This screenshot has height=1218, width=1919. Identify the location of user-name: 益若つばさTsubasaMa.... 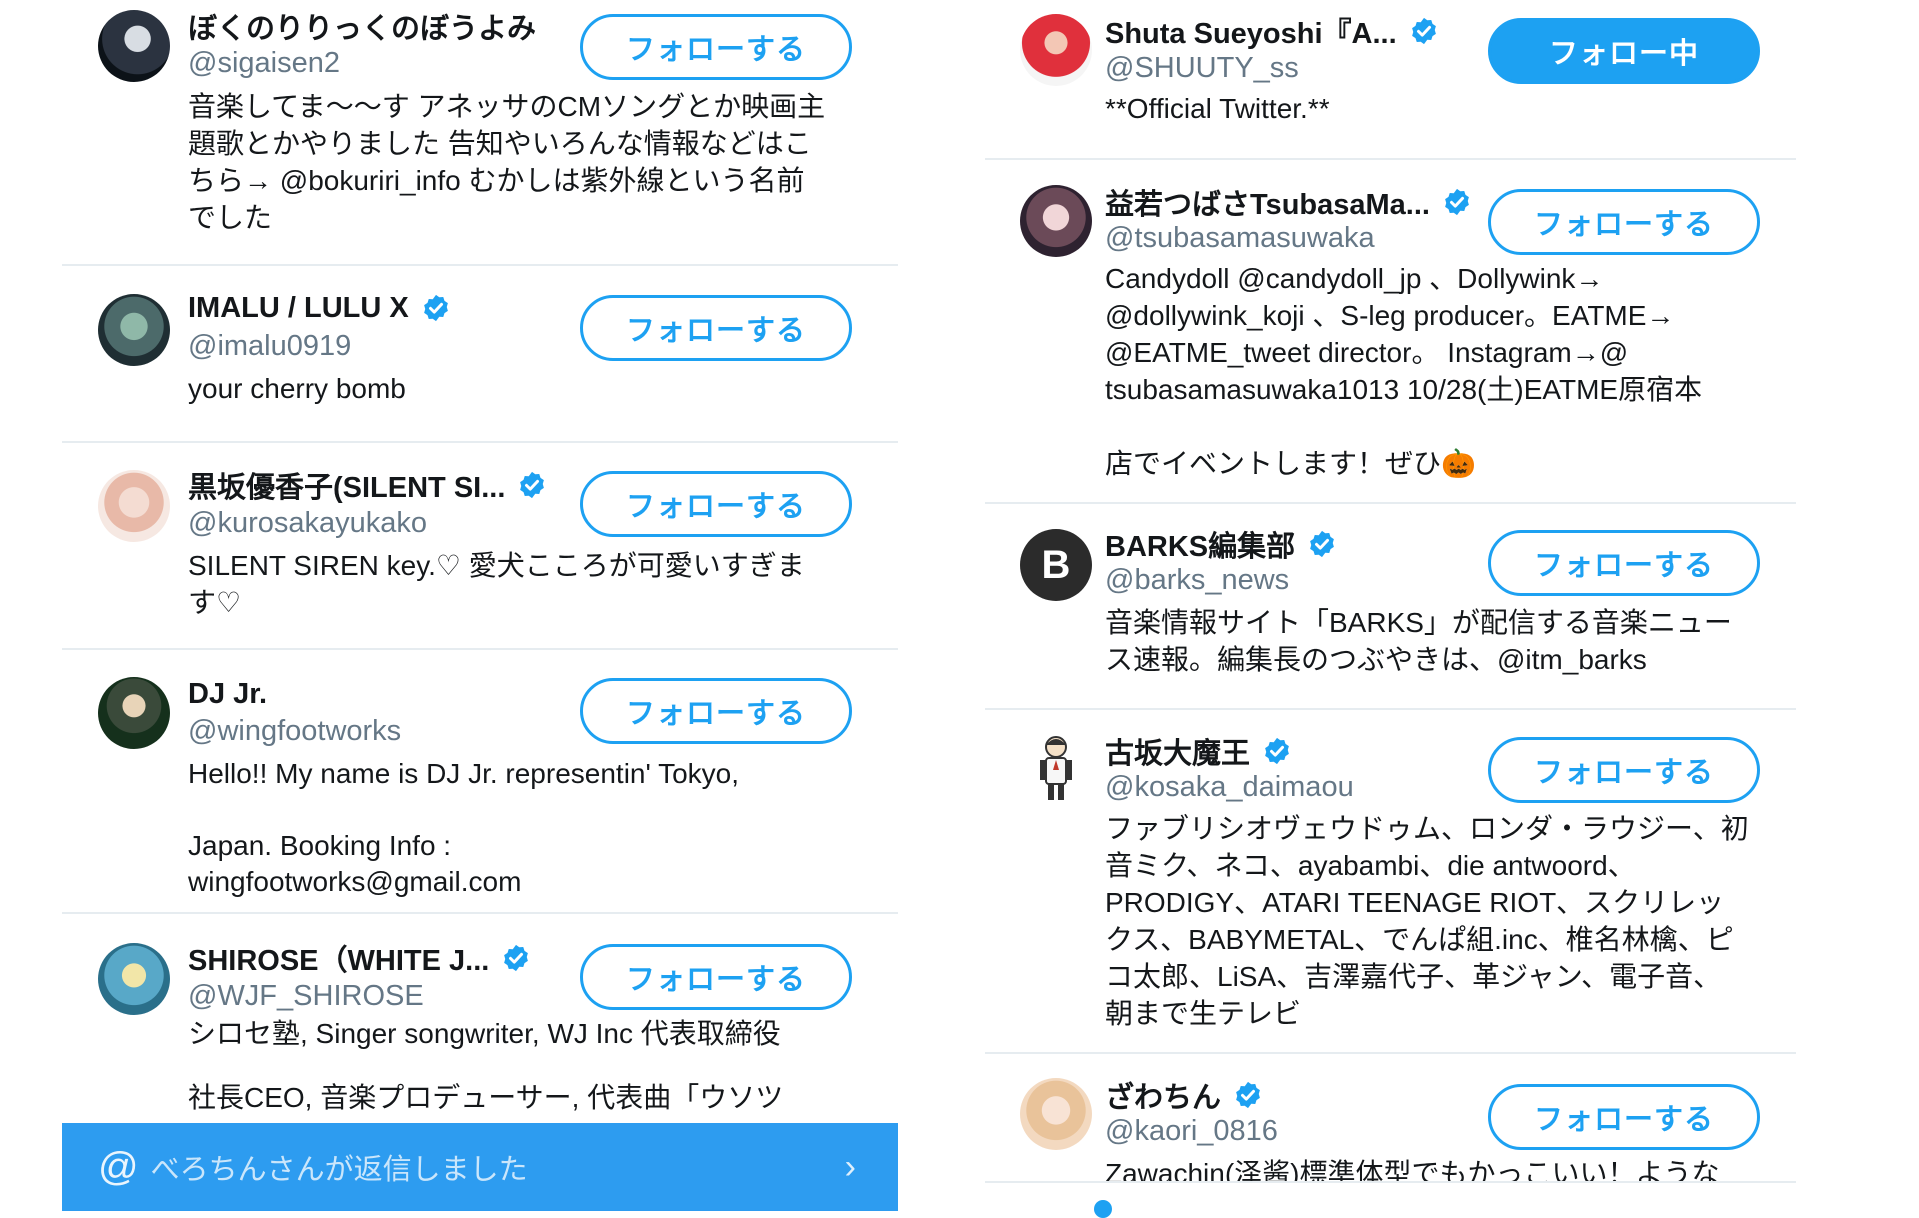
(1267, 202).